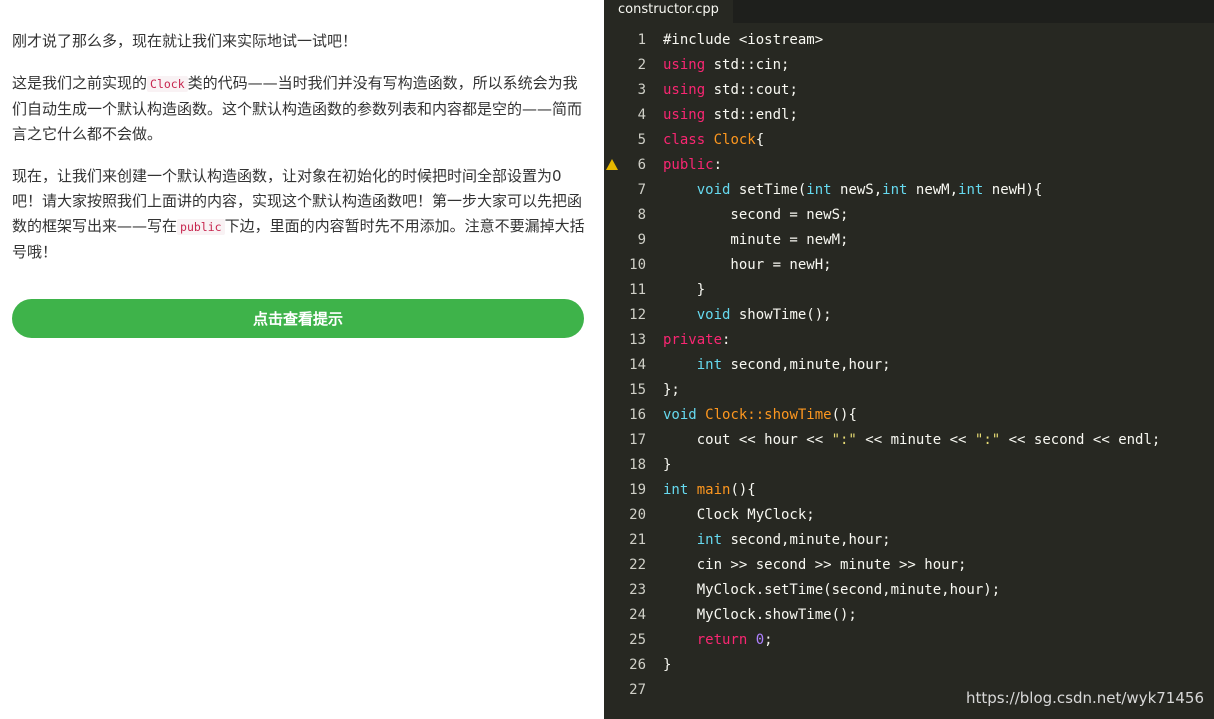  Describe the element at coordinates (806, 365) in the screenshot. I see `code-token: second,minute,hour;` at that location.